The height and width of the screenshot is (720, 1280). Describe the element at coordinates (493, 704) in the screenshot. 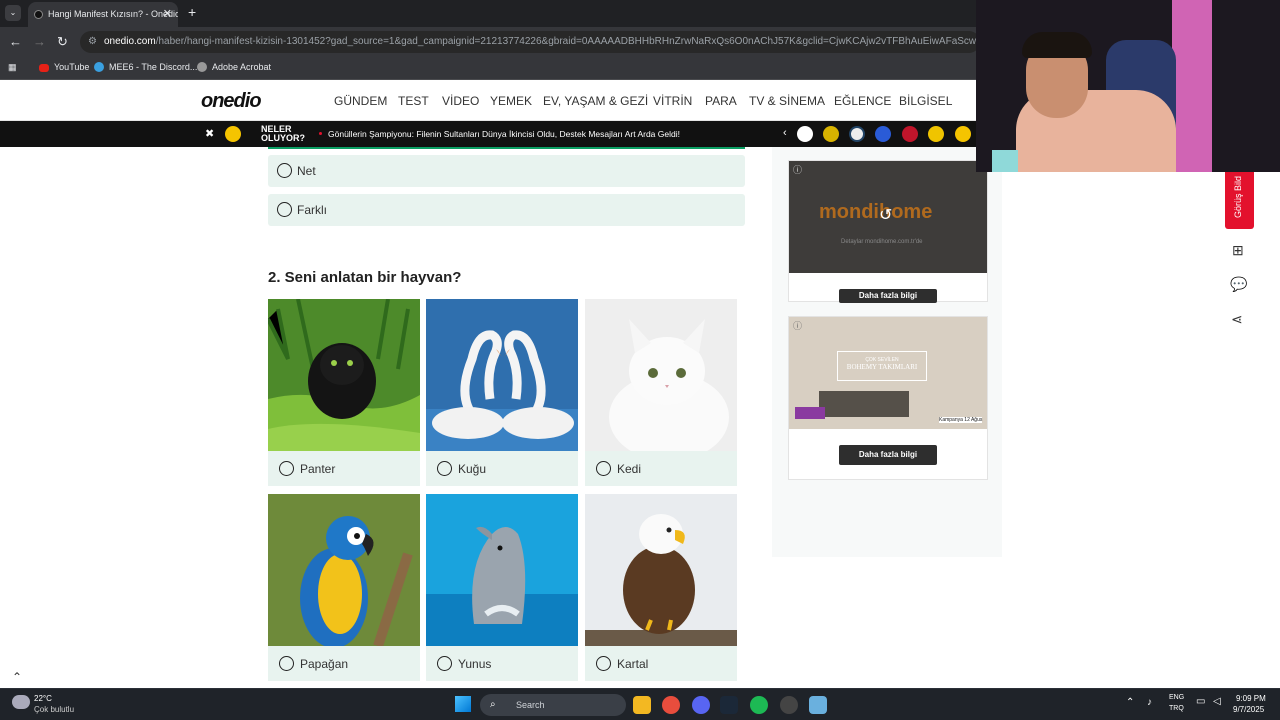

I see `search-icon: ⌕` at that location.